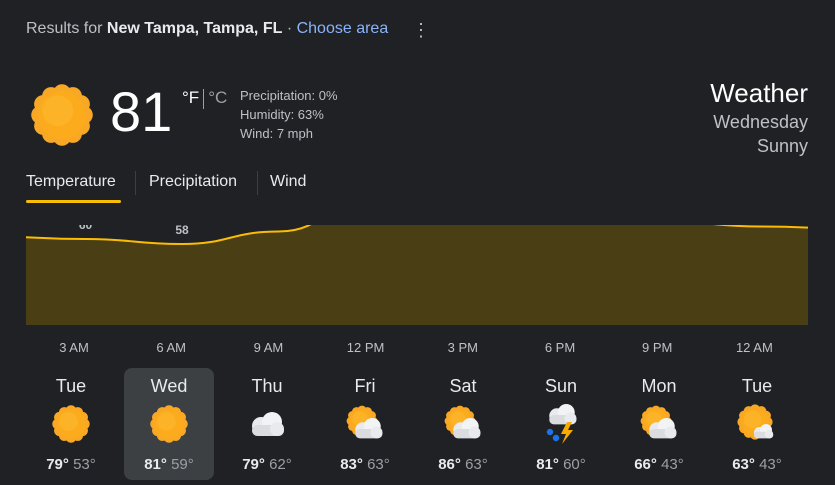 This screenshot has width=835, height=485. Describe the element at coordinates (449, 464) in the screenshot. I see `high-temp: 86°` at that location.